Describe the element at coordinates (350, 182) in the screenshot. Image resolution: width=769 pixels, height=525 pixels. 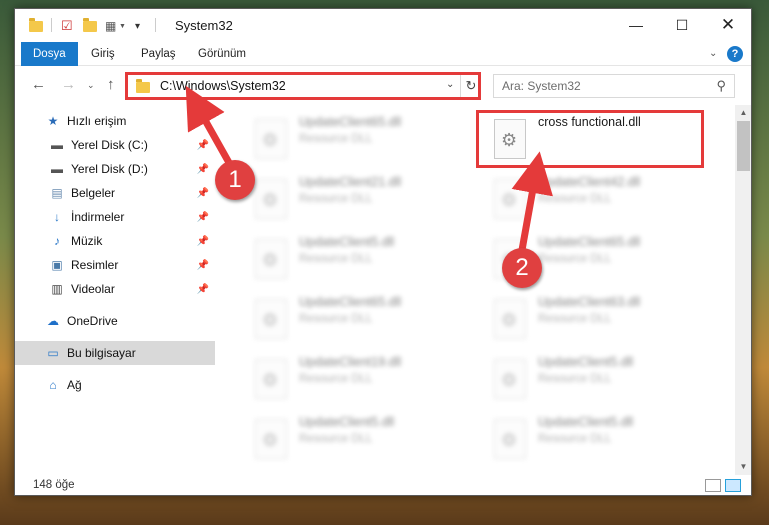
I see `file-name: UpdateClient21.dll` at that location.